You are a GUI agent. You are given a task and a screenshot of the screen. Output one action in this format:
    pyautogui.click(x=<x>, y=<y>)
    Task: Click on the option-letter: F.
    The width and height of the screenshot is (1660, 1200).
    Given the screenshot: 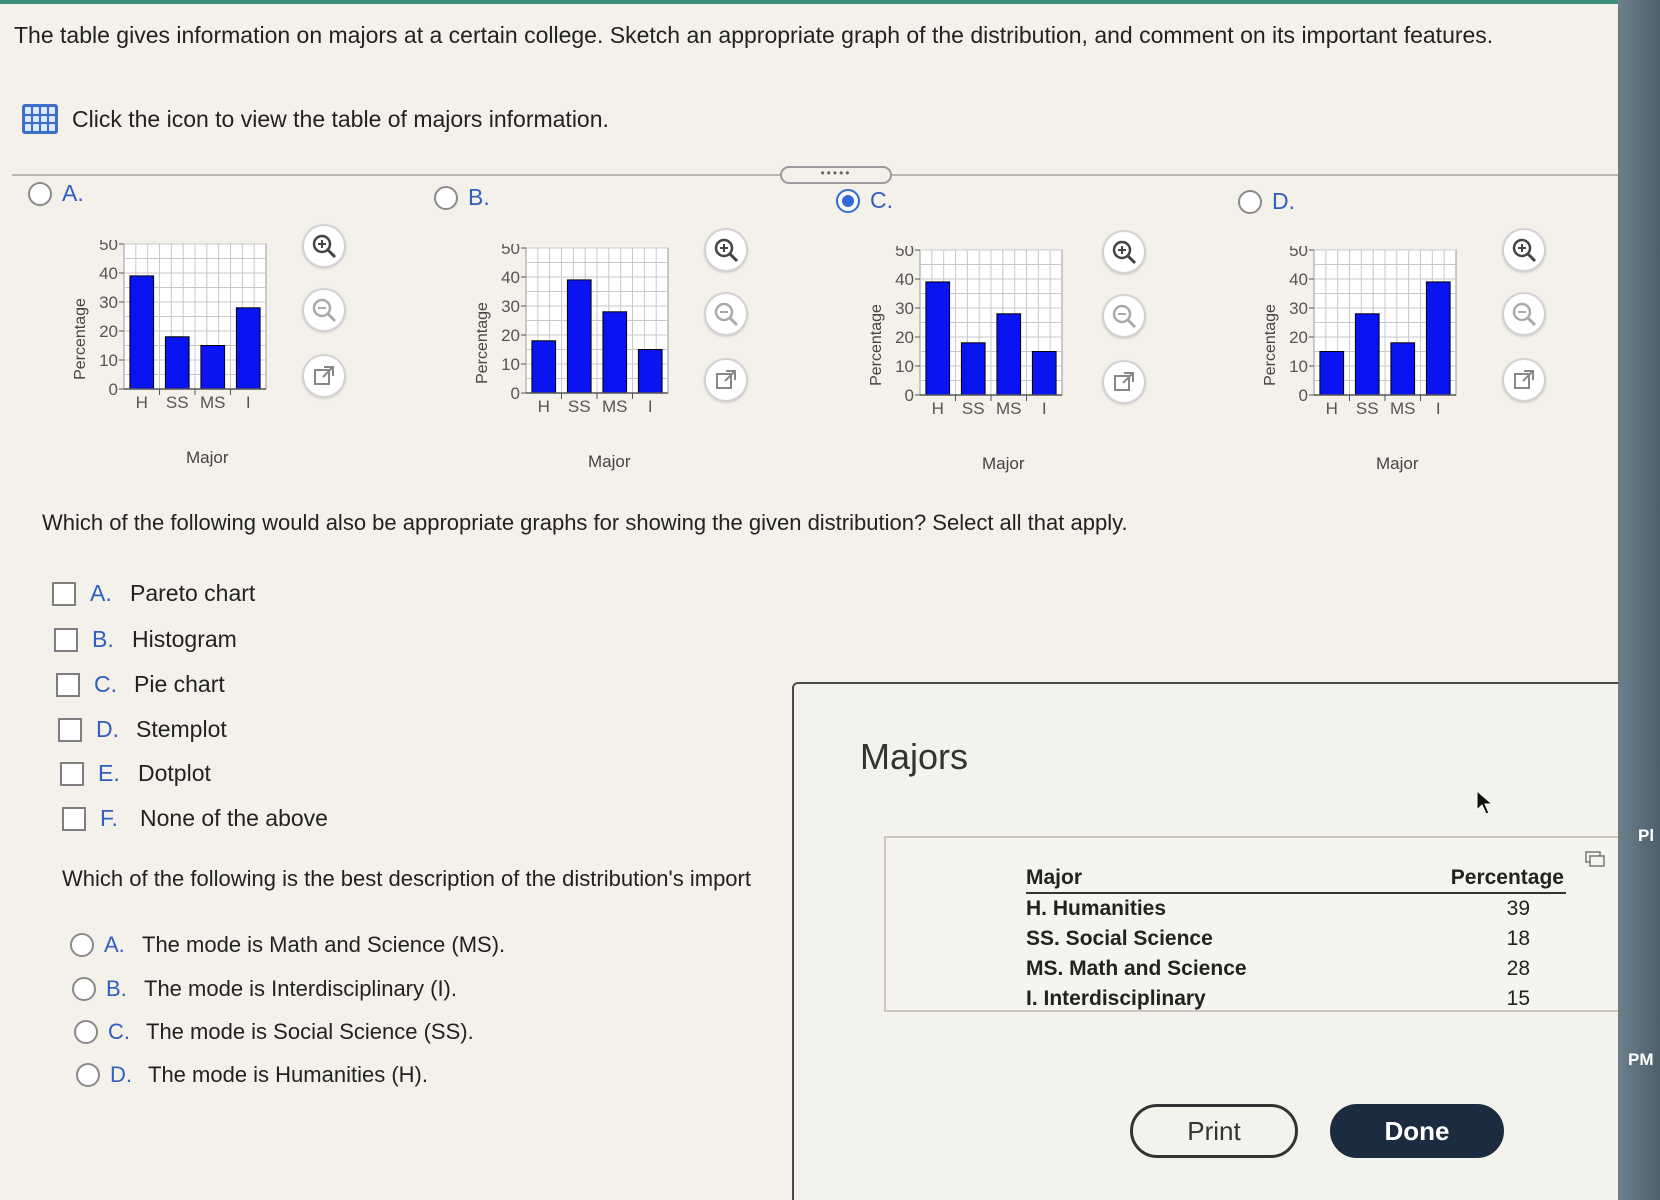 What is the action you would take?
    pyautogui.click(x=109, y=818)
    